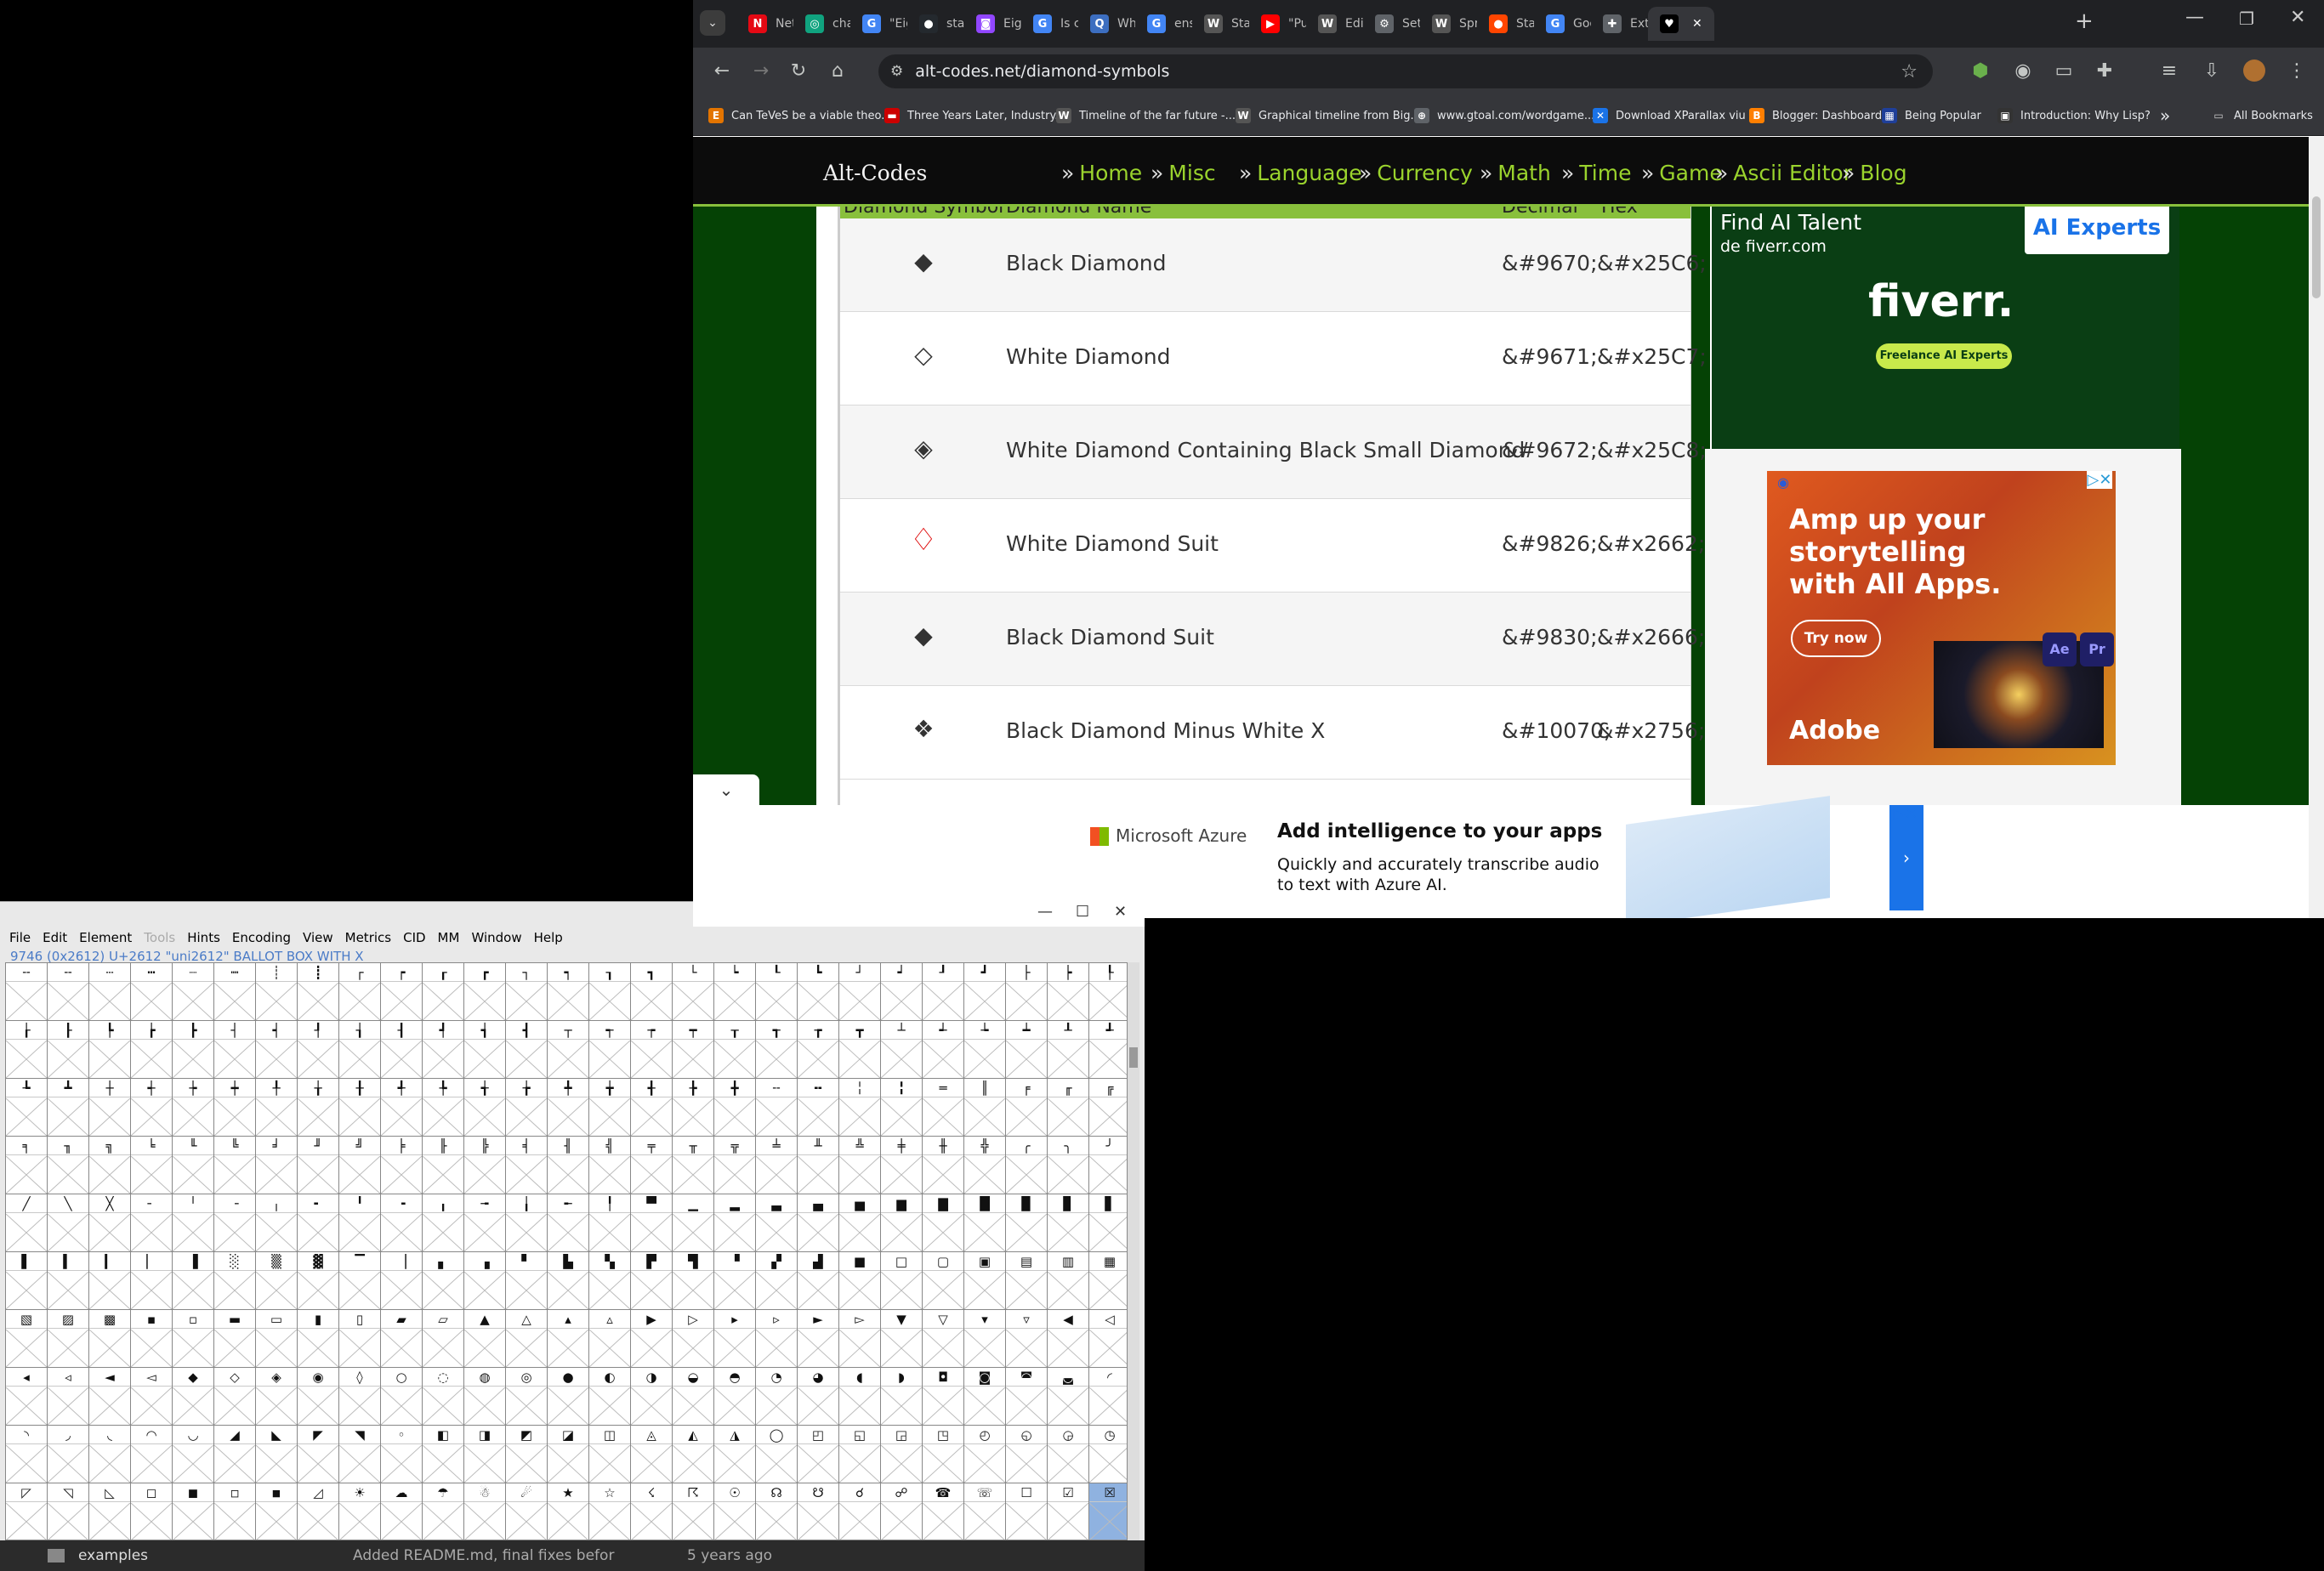 The image size is (2324, 1571). What do you see at coordinates (449, 937) in the screenshot?
I see `menu-mm: MM` at bounding box center [449, 937].